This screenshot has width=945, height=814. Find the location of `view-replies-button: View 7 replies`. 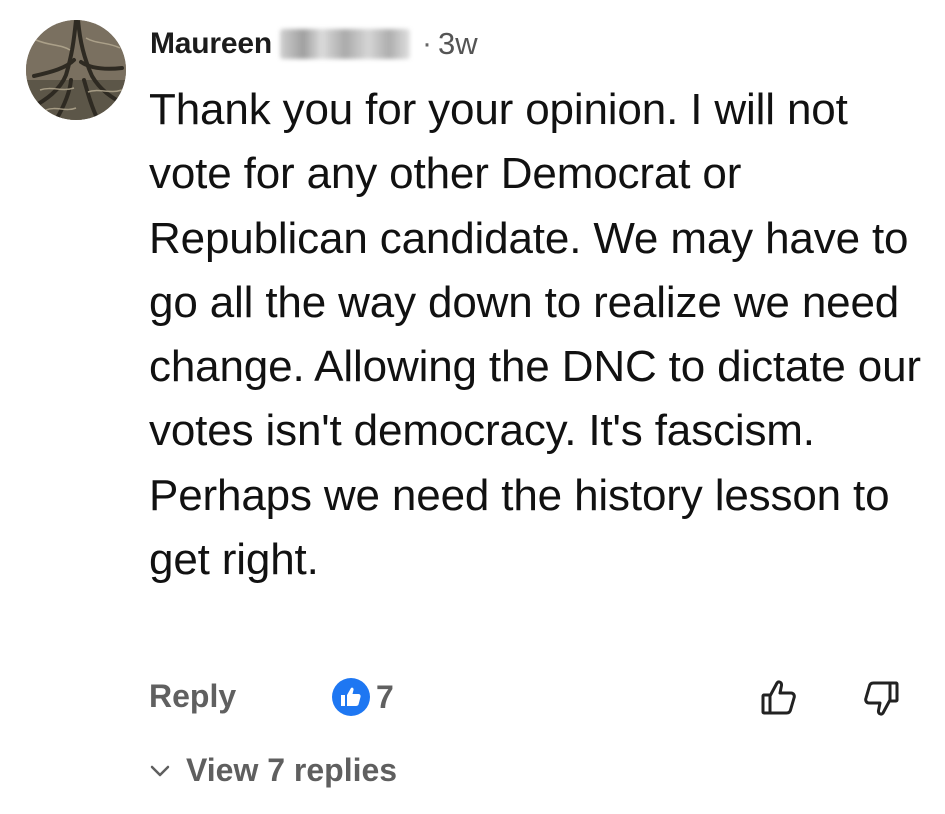

view-replies-button: View 7 replies is located at coordinates (272, 770).